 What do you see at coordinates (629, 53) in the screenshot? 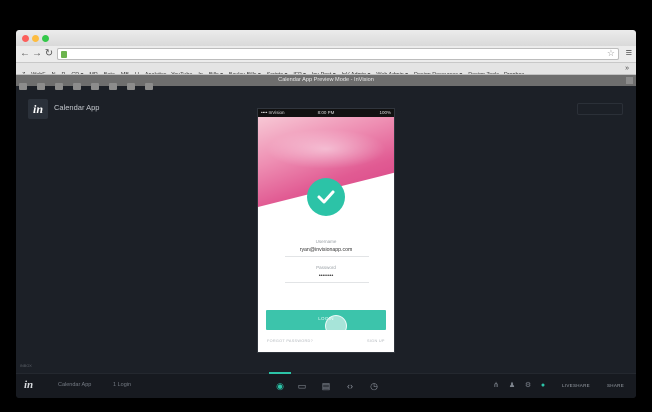
I see `browser-menu-icon: ≡` at bounding box center [629, 53].